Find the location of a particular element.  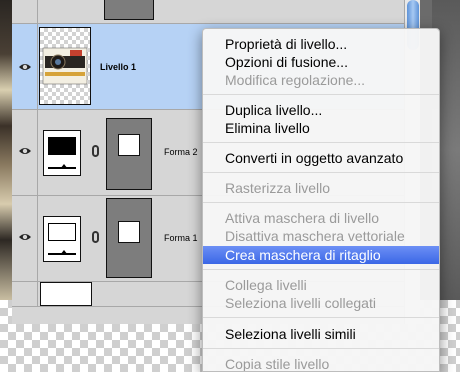

layer-name: Forma 2 is located at coordinates (181, 152).